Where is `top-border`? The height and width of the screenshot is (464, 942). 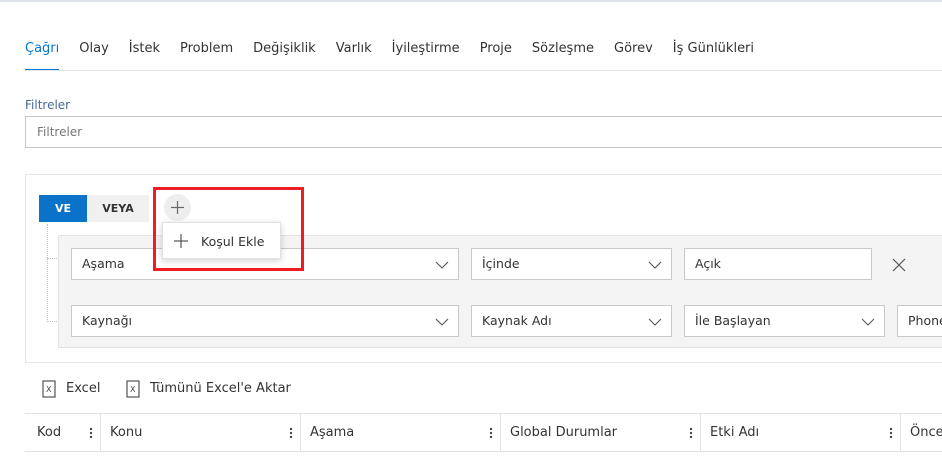 top-border is located at coordinates (471, 1).